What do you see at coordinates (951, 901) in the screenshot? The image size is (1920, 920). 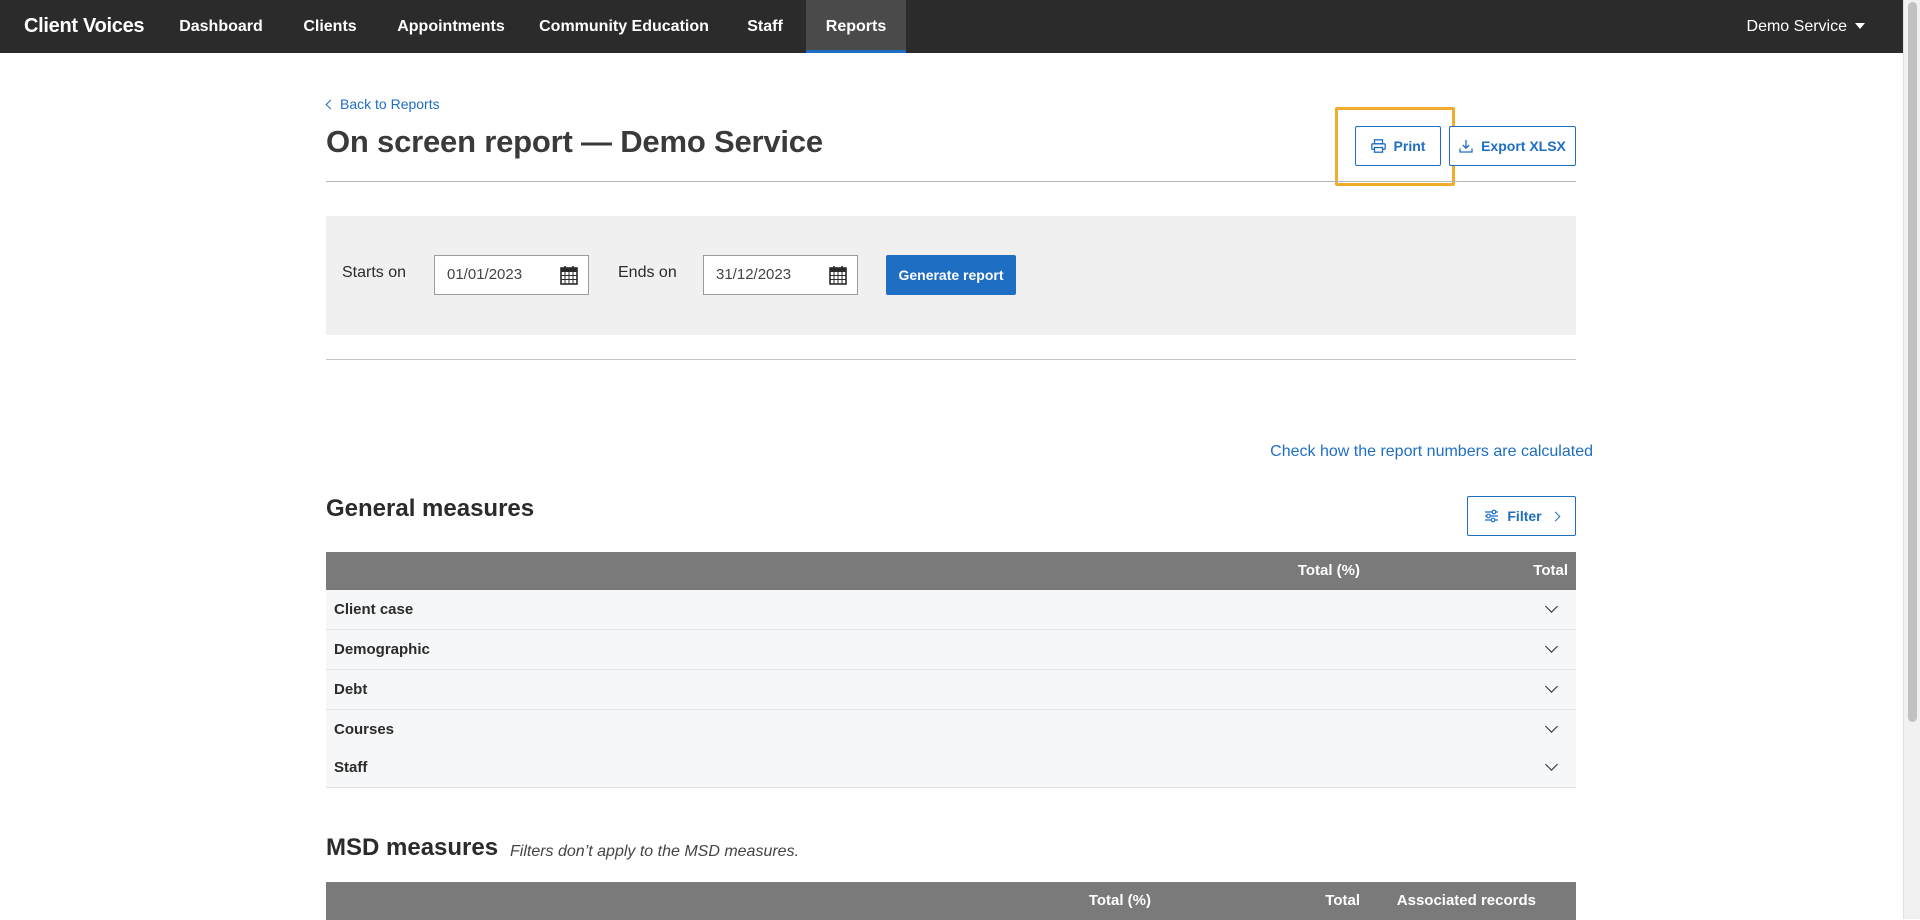 I see `msd-table-header: Total (%) Total Associated records` at bounding box center [951, 901].